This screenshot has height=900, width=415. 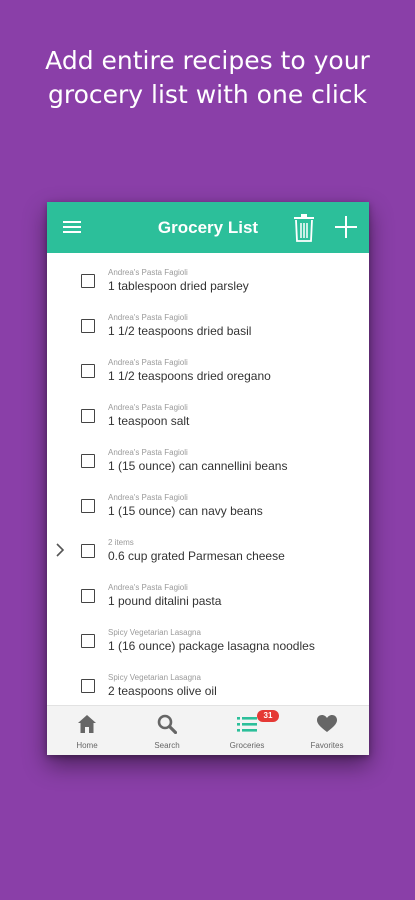 I want to click on list-item: Andrea's Pasta Fagioli 1 teaspoon salt, so click(x=208, y=416).